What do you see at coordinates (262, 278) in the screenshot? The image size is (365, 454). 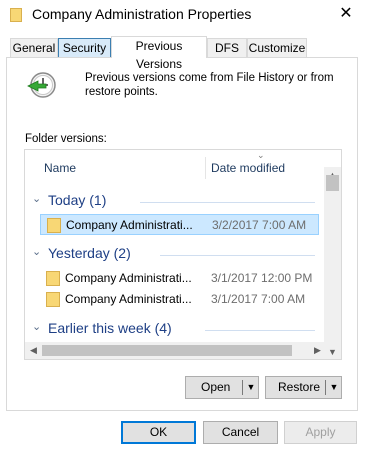 I see `item-date: 3/1/2017 12:00 PM` at bounding box center [262, 278].